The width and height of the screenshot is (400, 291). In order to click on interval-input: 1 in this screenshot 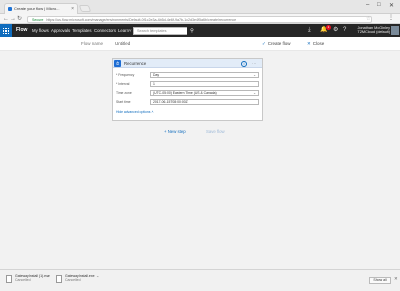, I will do `click(204, 84)`.